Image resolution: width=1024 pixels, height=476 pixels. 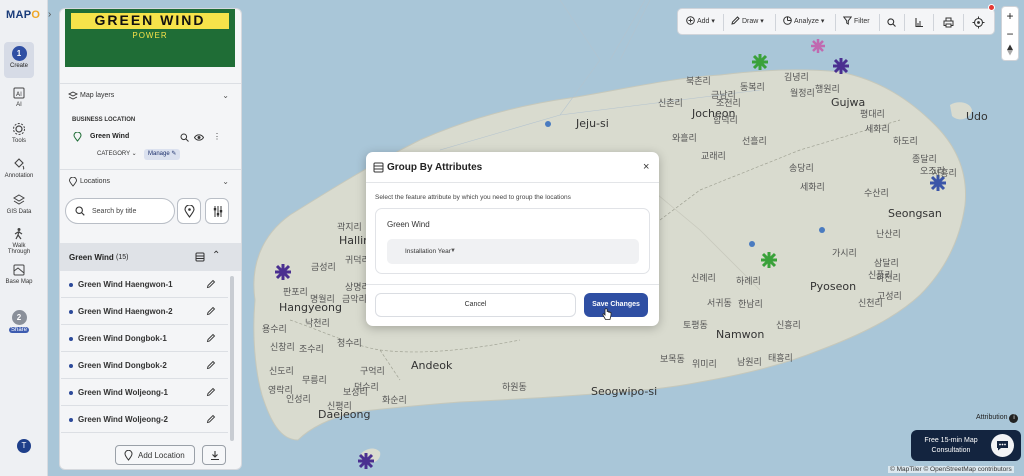 What do you see at coordinates (475, 305) in the screenshot?
I see `cancel-button: Cancel` at bounding box center [475, 305].